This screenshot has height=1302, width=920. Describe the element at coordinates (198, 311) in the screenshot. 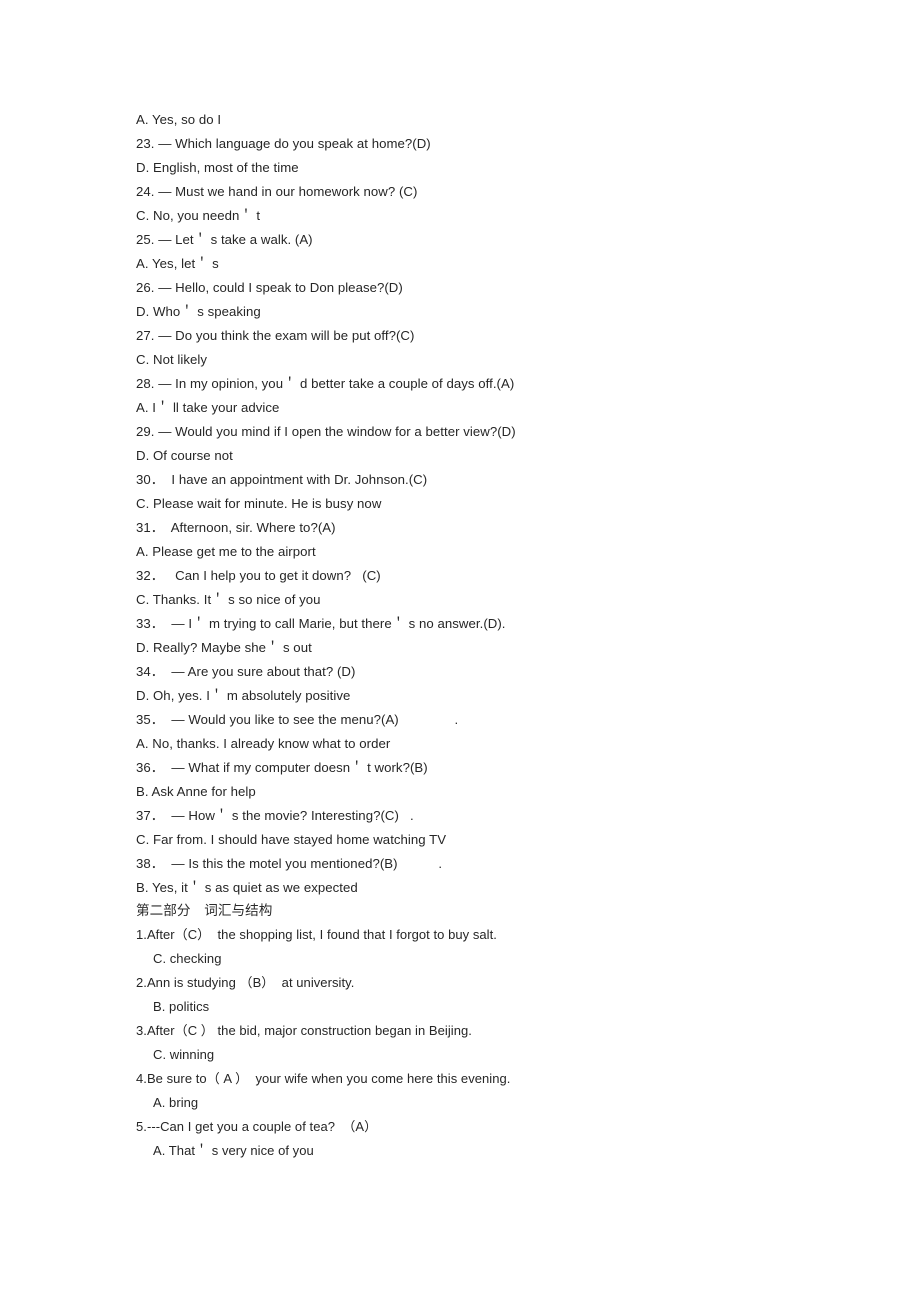

I see `text-line: D. Who＇ s speaking` at that location.